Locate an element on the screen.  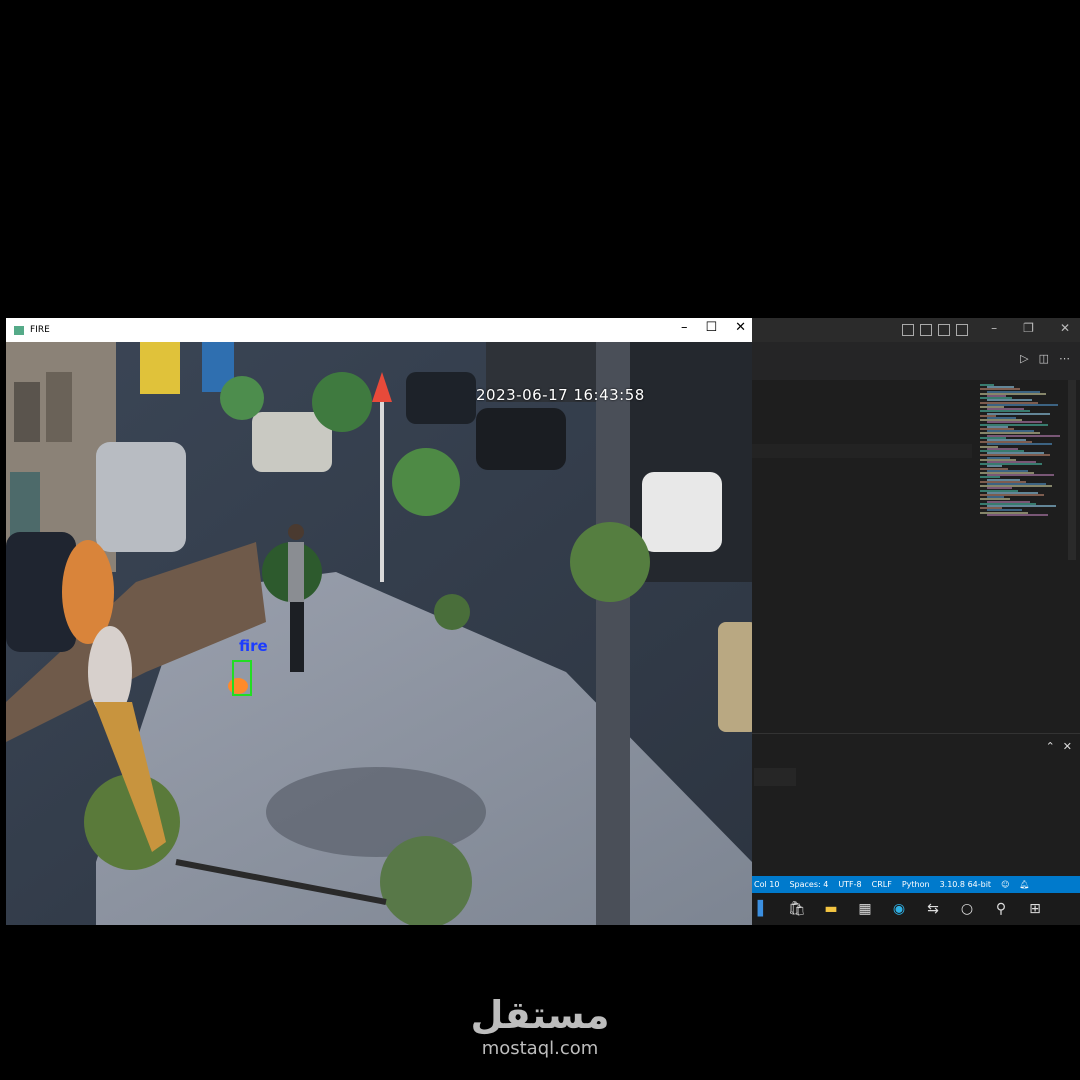
watermark: مستقل mostaql.com is located at coordinates (540, 1027).